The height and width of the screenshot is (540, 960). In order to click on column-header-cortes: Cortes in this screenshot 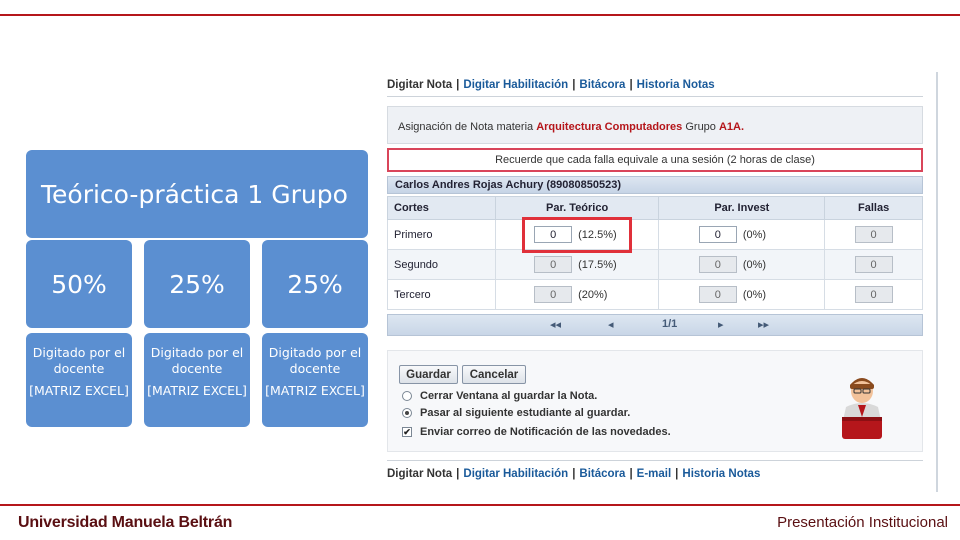, I will do `click(441, 208)`.